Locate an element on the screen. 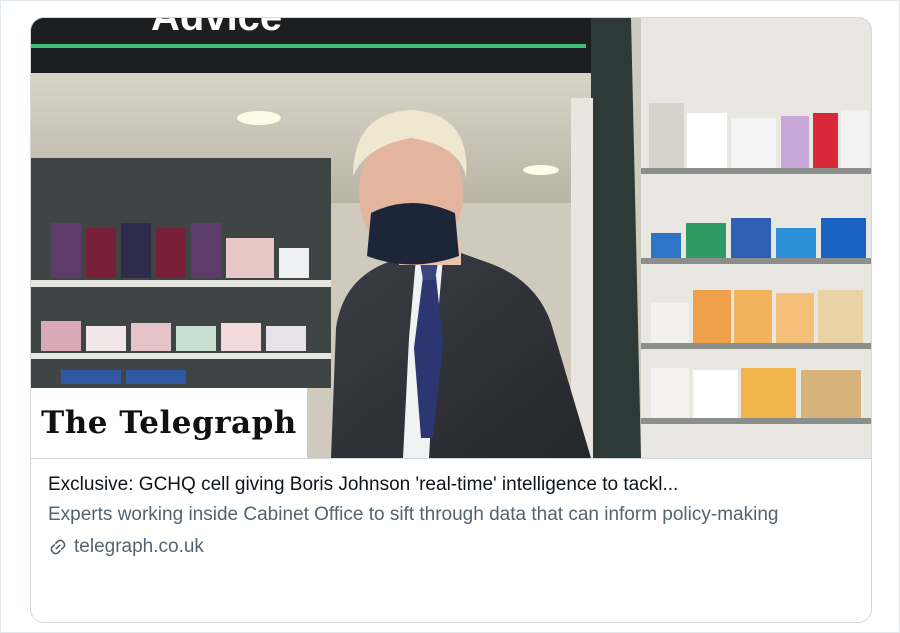 The height and width of the screenshot is (633, 900). link-icon is located at coordinates (58, 547).